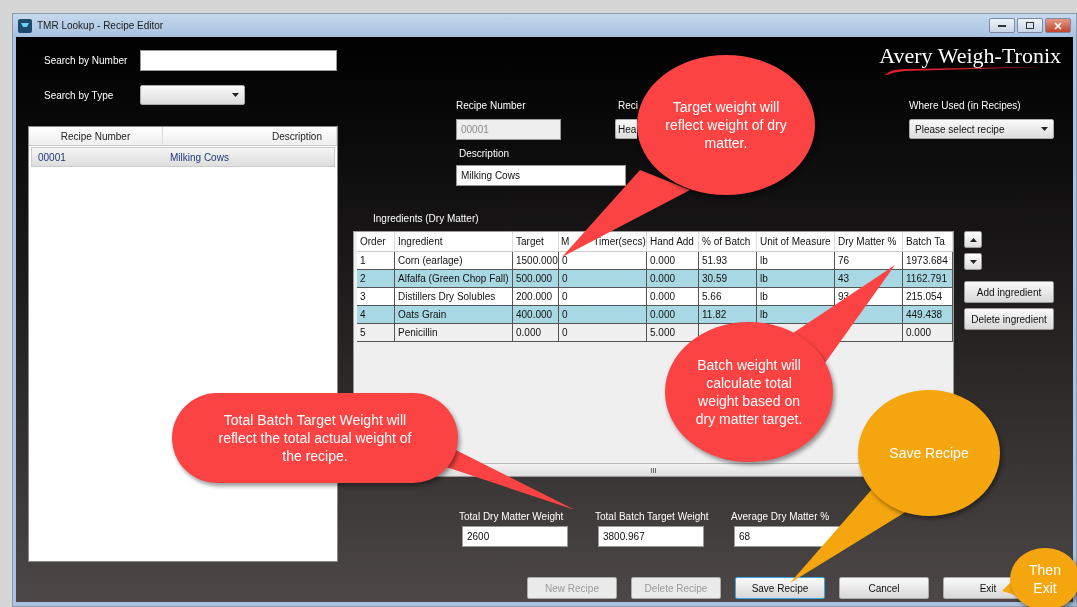 The image size is (1077, 607). Describe the element at coordinates (250, 136) in the screenshot. I see `column-header: Description` at that location.